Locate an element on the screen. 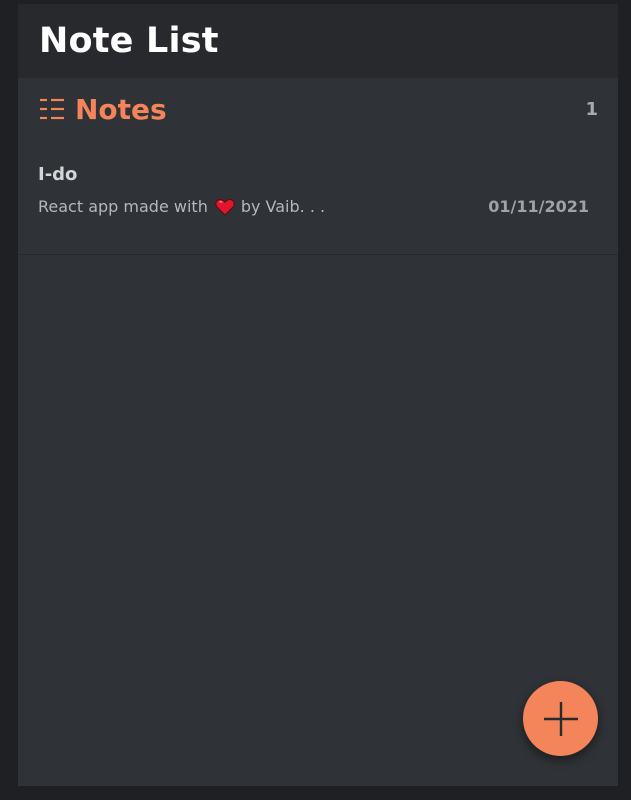  page-title: Note List is located at coordinates (129, 41).